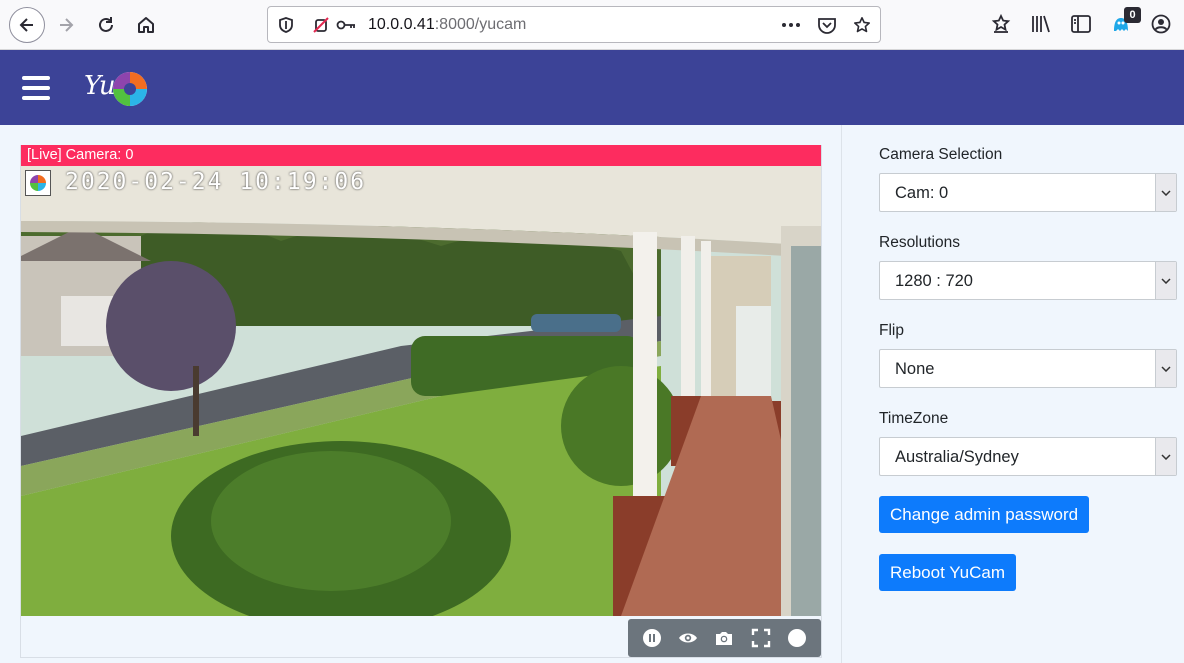  Describe the element at coordinates (1041, 24) in the screenshot. I see `library-icon` at that location.